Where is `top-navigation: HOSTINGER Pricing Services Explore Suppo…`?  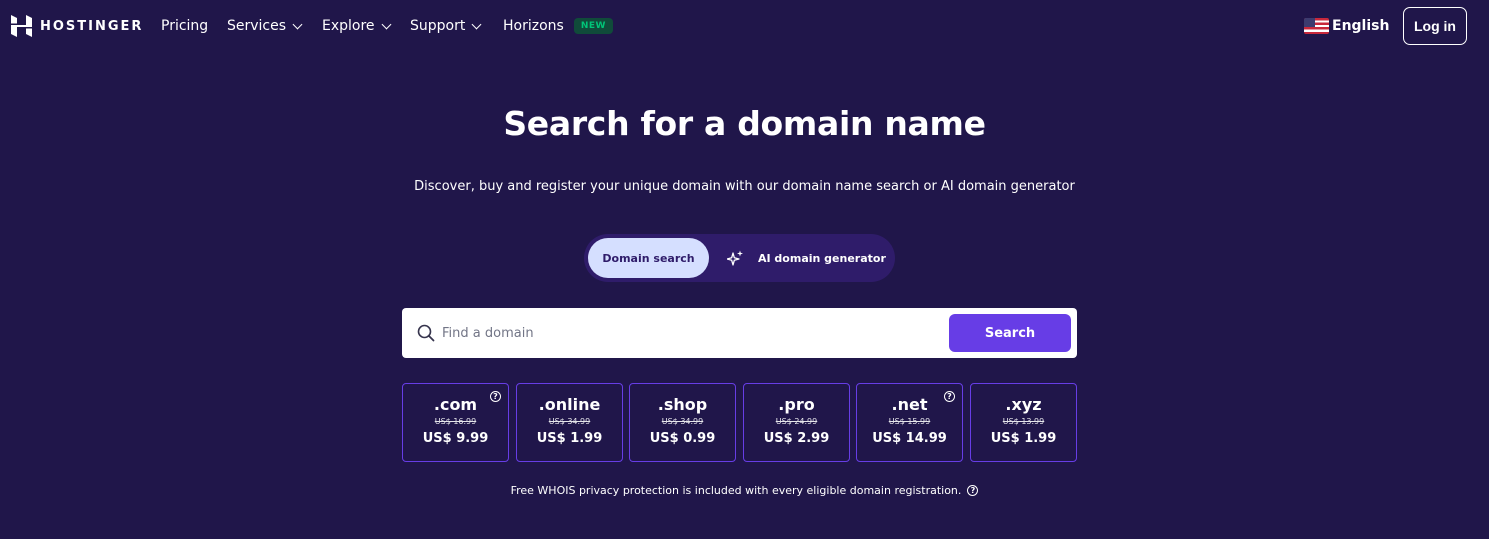 top-navigation: HOSTINGER Pricing Services Explore Suppo… is located at coordinates (744, 26).